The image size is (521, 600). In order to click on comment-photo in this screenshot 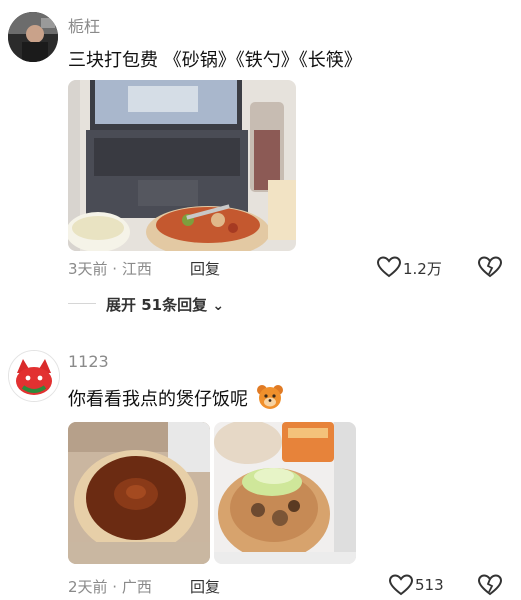, I will do `click(182, 165)`.